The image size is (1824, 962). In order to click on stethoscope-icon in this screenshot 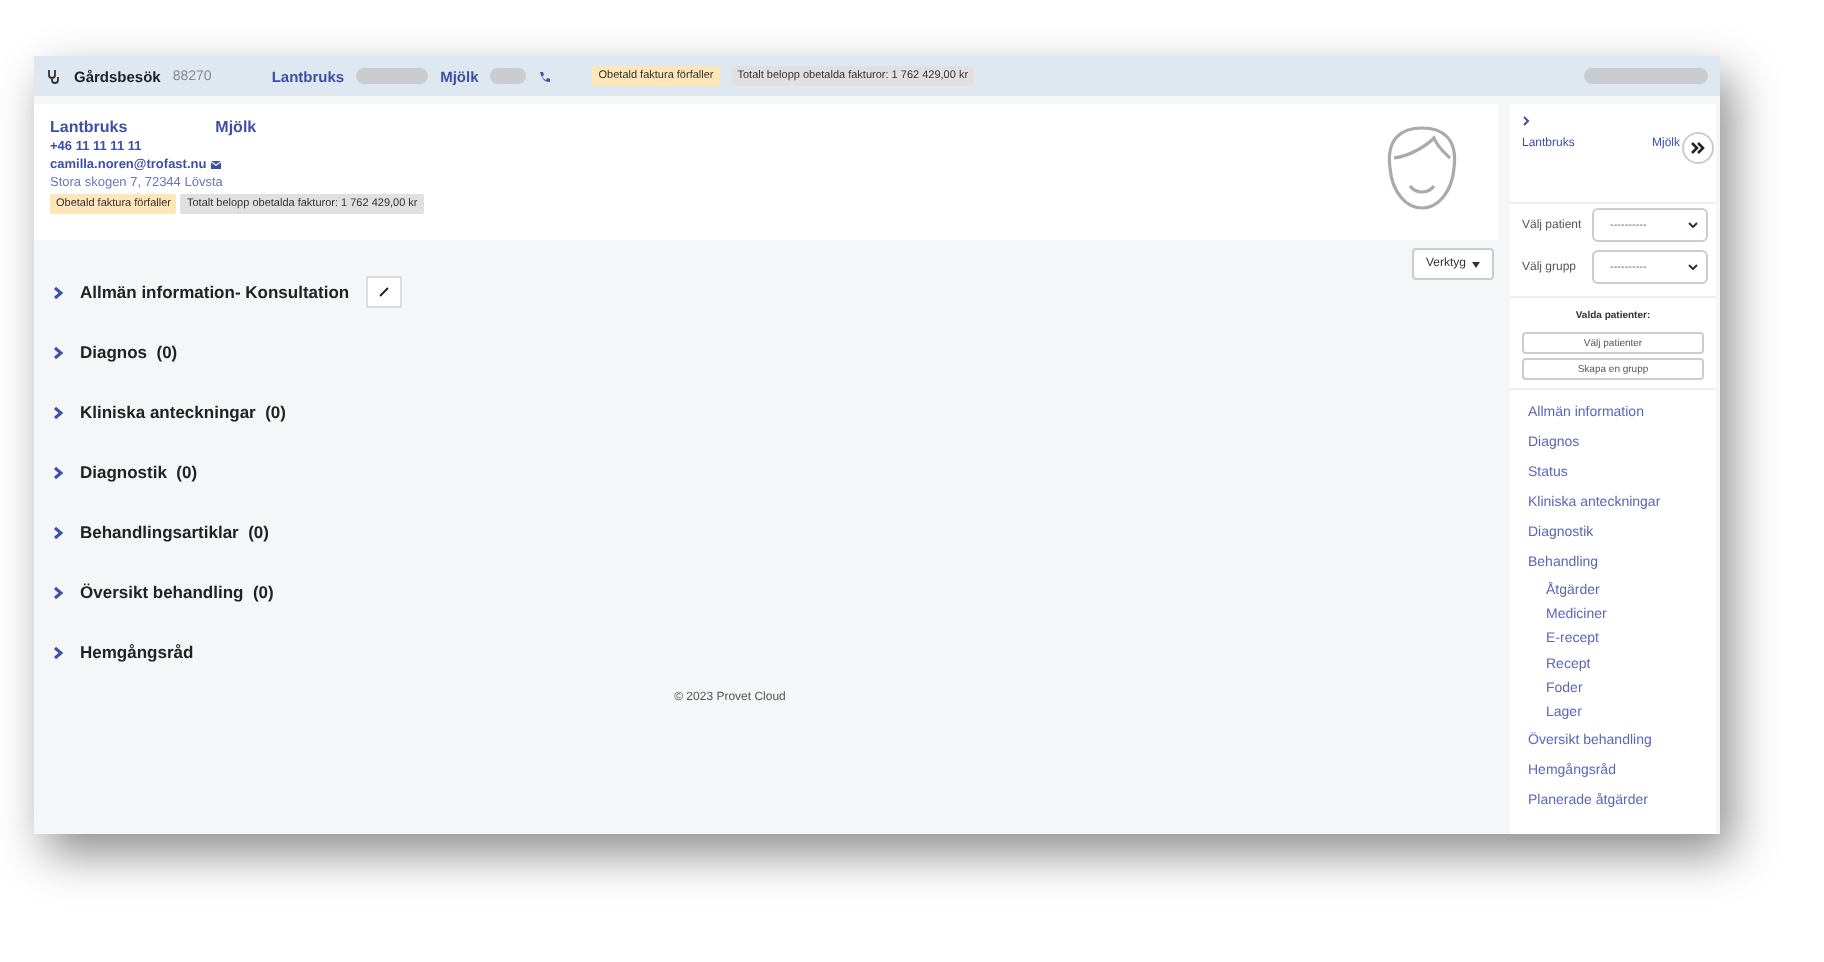, I will do `click(54, 76)`.